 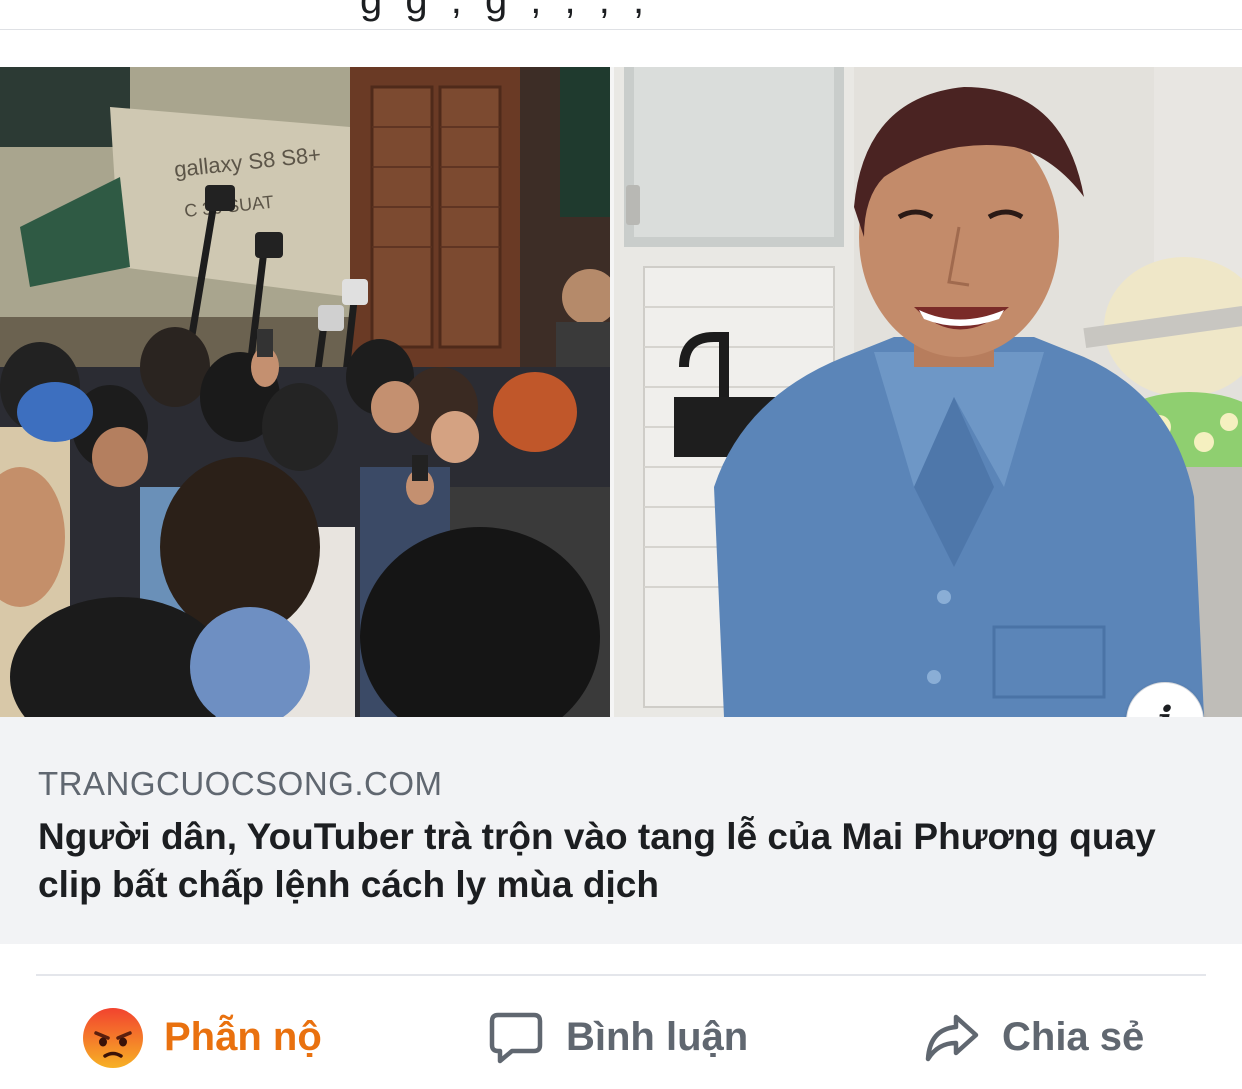 I want to click on comment-button: Bình luận, so click(x=618, y=1037).